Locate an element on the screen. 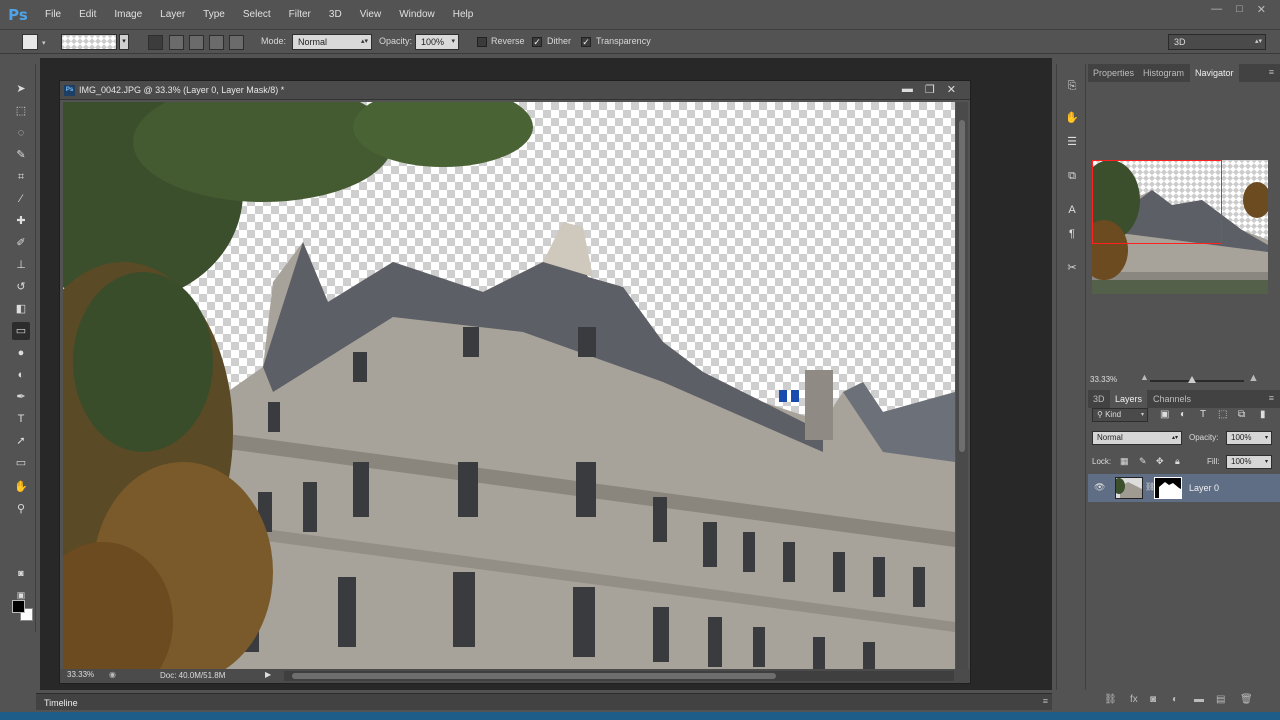 The image size is (1280, 720). eyedropper-tool-icon: ⁄ is located at coordinates (21, 199).